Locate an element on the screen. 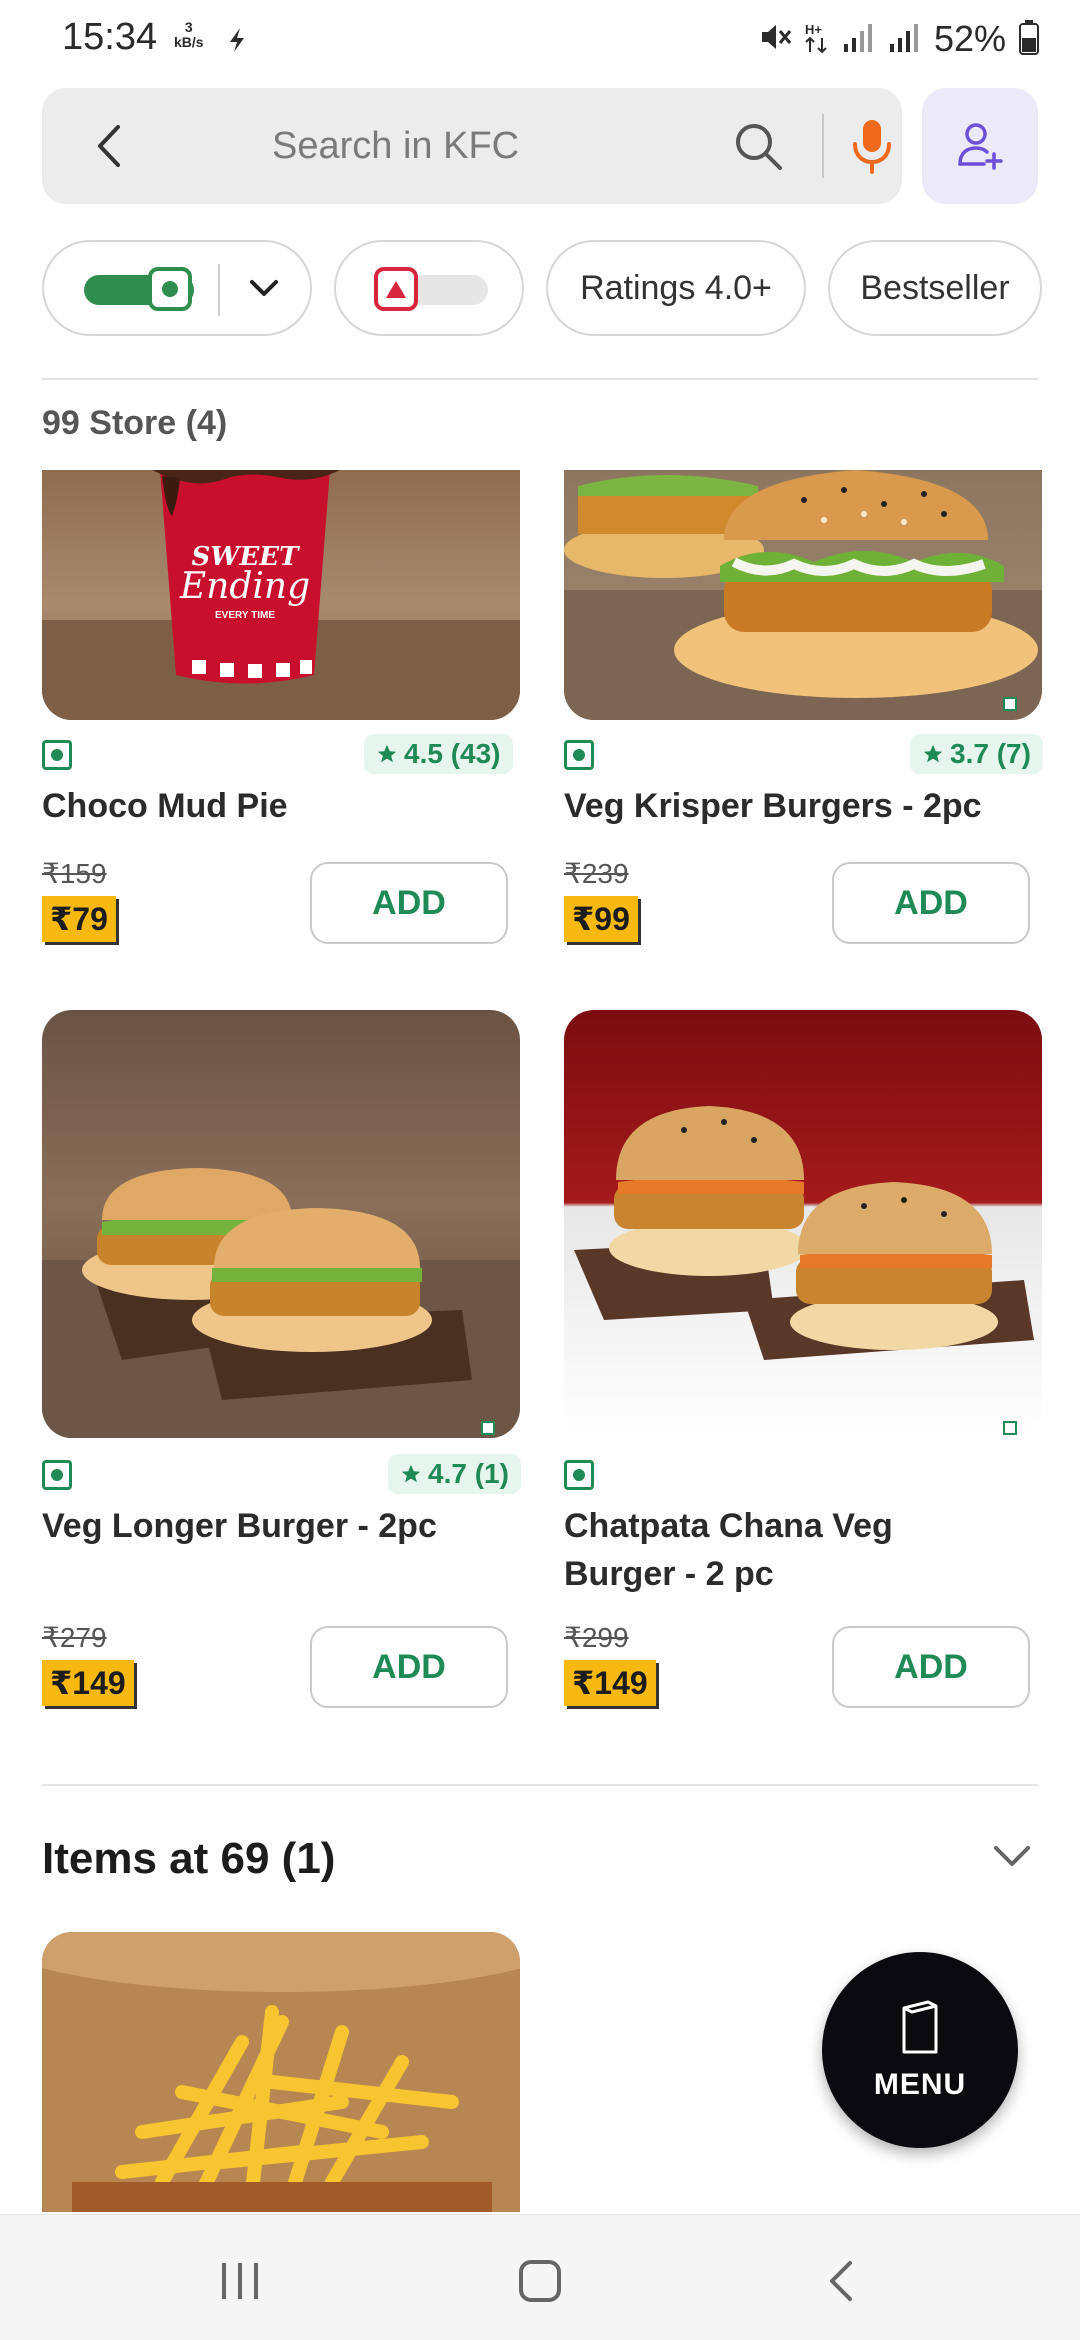 The height and width of the screenshot is (2340, 1080). network-speed: 3 kB/s is located at coordinates (189, 35).